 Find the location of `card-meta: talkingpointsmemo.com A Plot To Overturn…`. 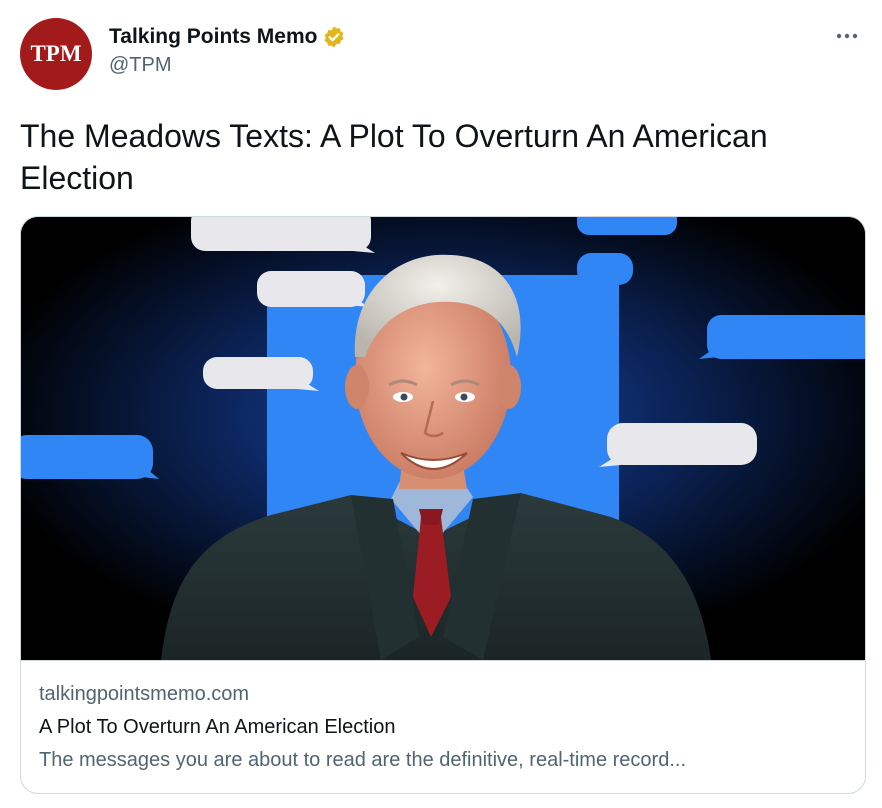

card-meta: talkingpointsmemo.com A Plot To Overturn… is located at coordinates (443, 718).